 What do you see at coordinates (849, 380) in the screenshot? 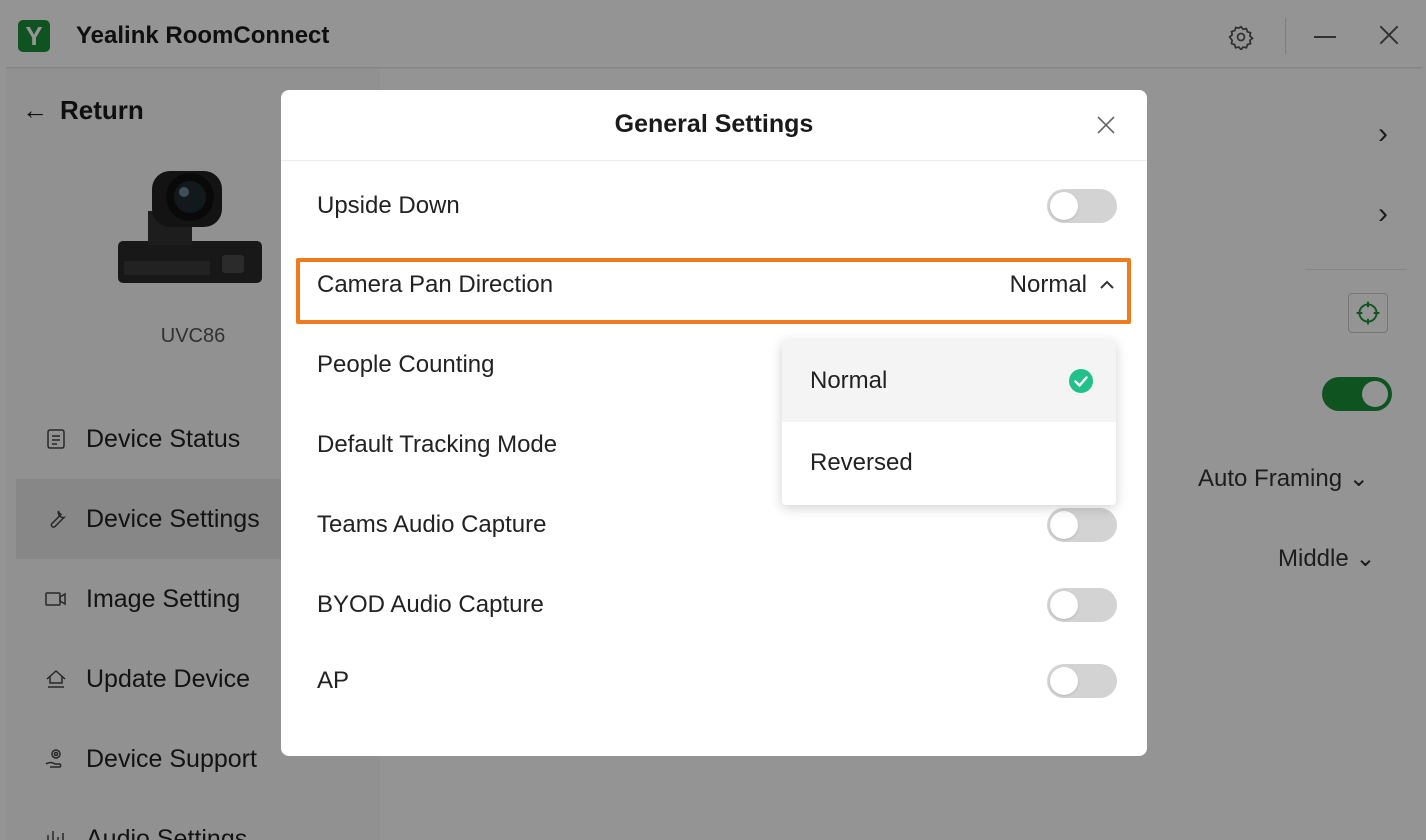
I see `option-label: Normal` at bounding box center [849, 380].